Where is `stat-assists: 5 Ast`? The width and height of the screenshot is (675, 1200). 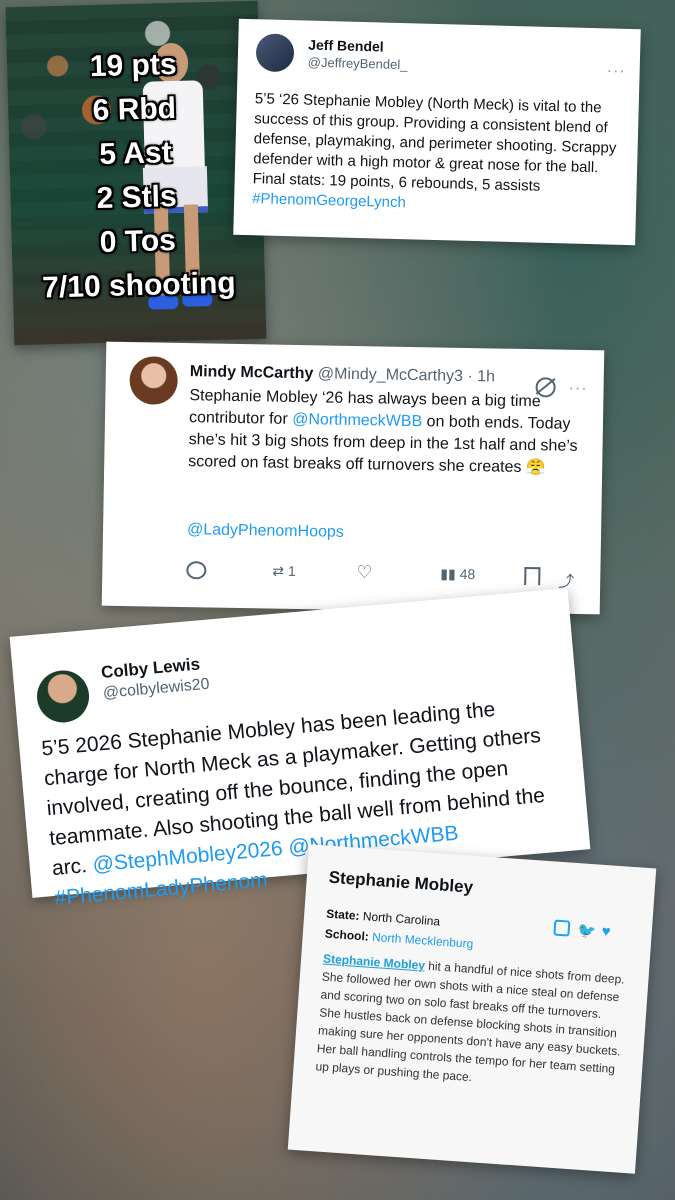
stat-assists: 5 Ast is located at coordinates (135, 153).